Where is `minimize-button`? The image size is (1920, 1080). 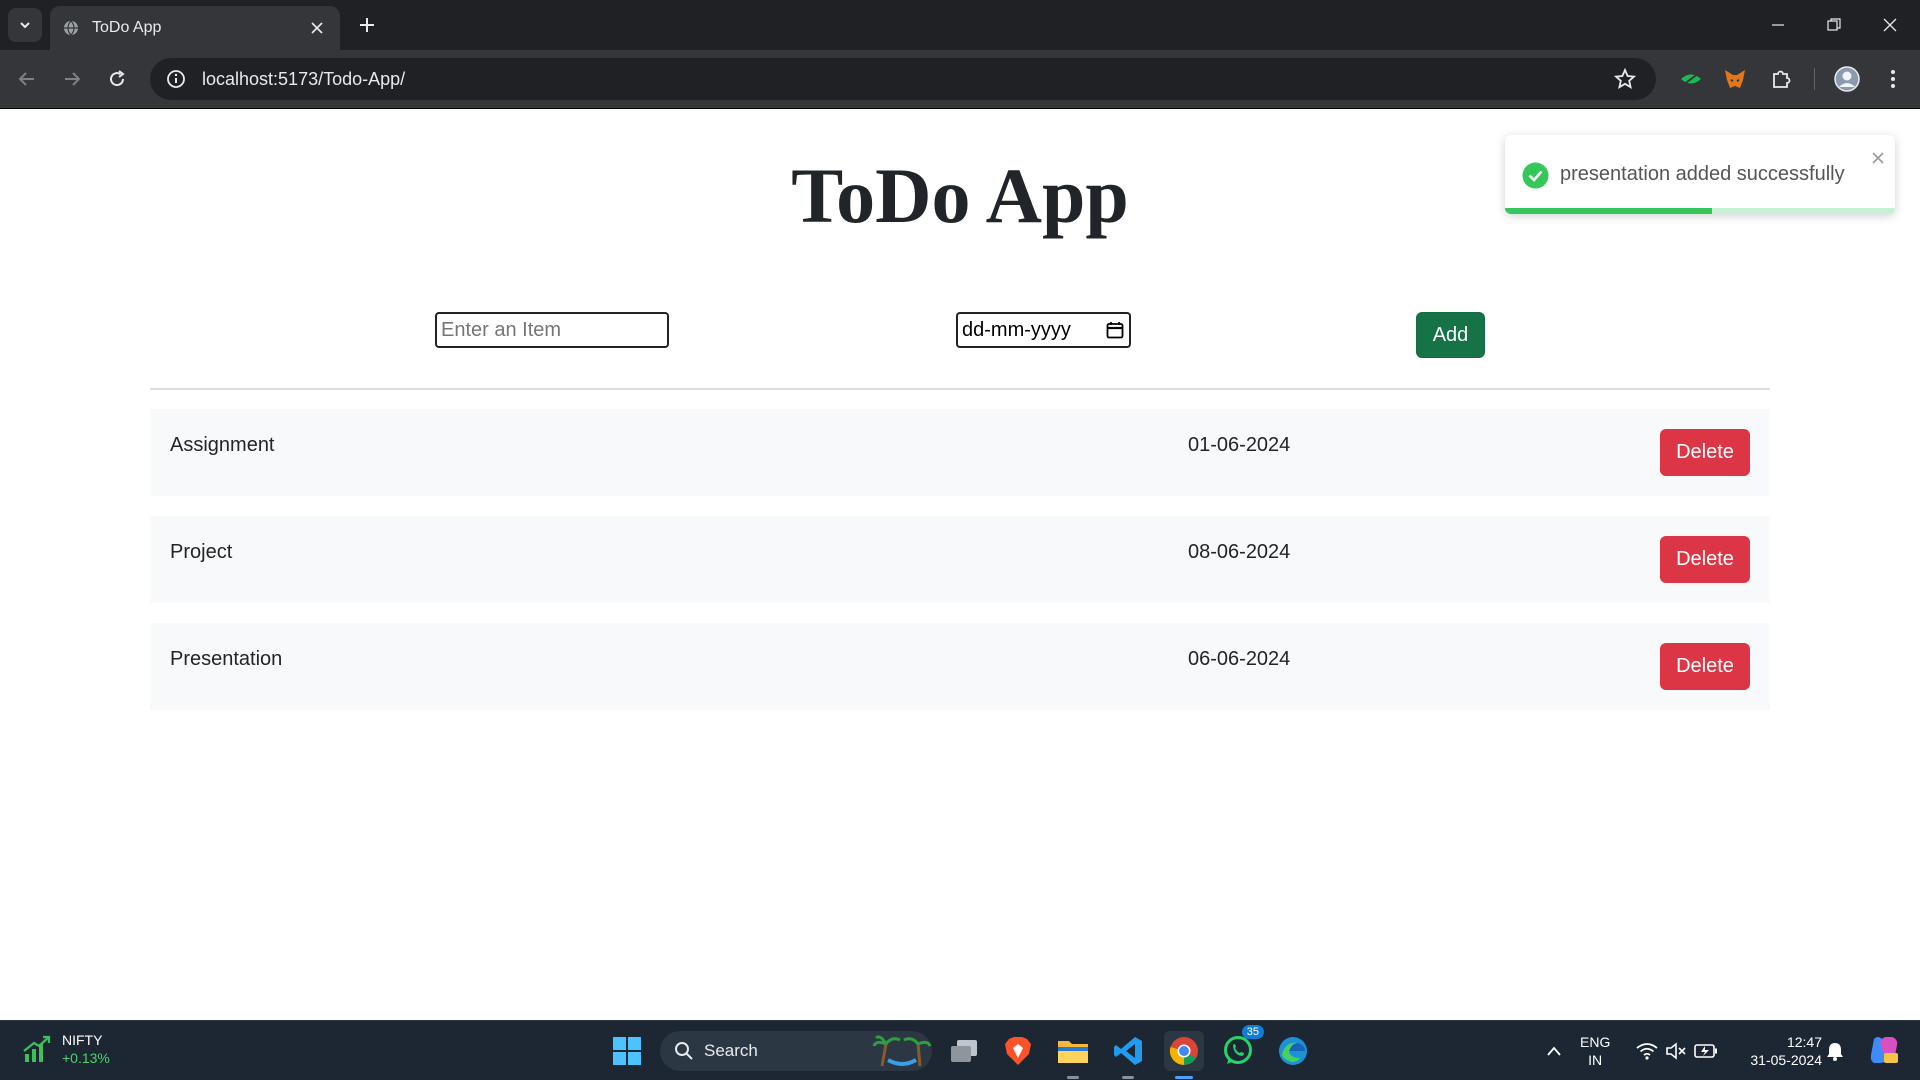
minimize-button is located at coordinates (1778, 25).